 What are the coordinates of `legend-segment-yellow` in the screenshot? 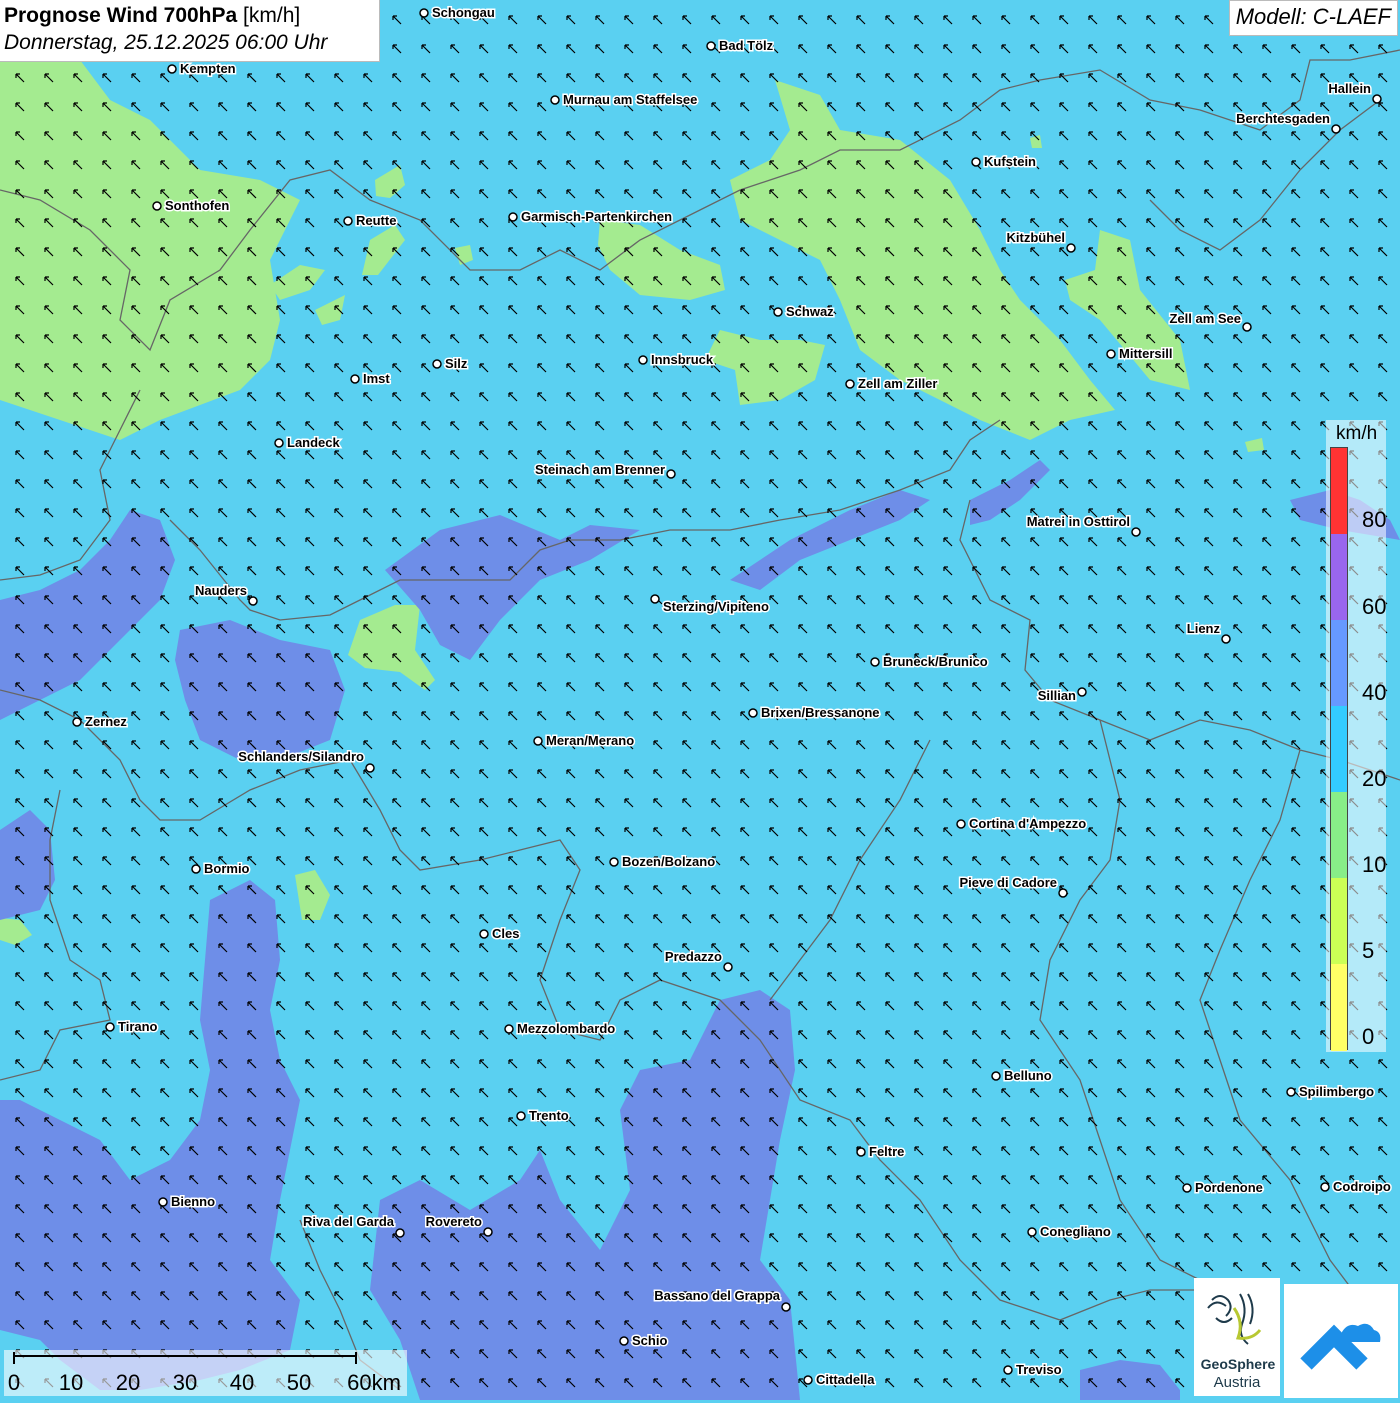 It's located at (1339, 1007).